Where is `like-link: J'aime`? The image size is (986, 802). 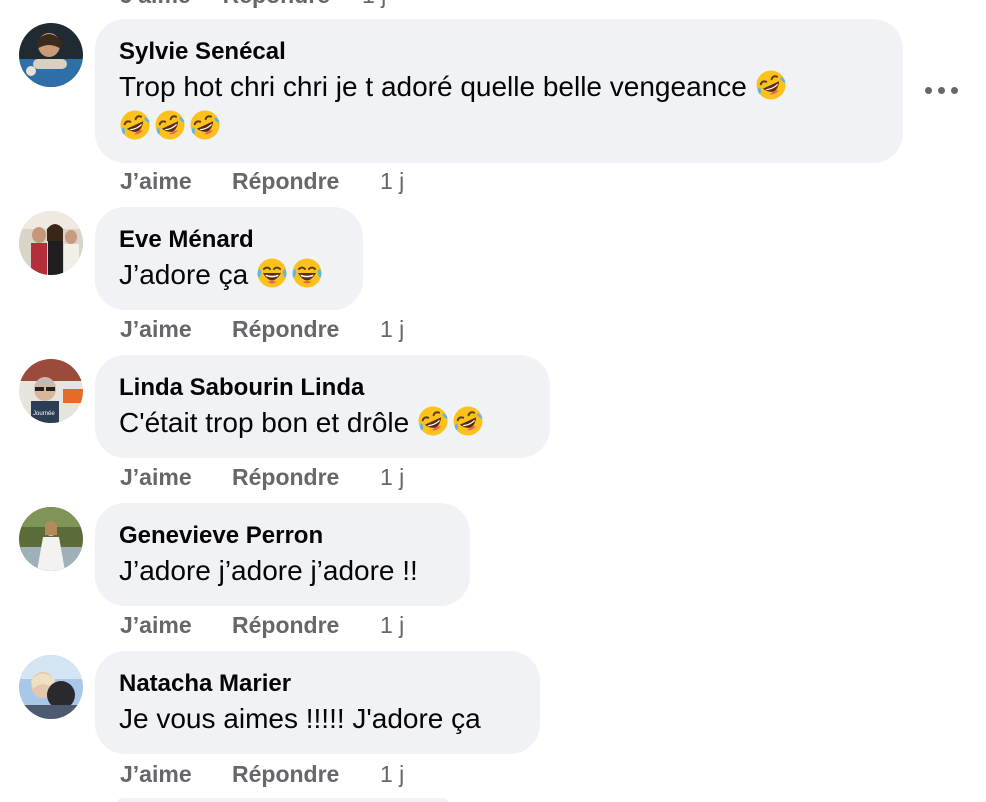
like-link: J'aime is located at coordinates (155, 4).